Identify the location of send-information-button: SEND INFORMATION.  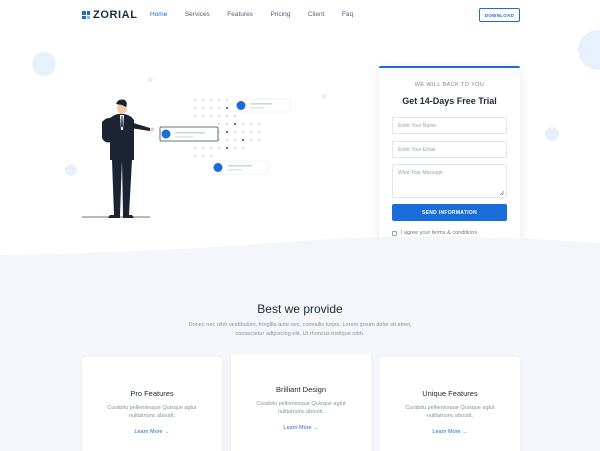
(449, 212).